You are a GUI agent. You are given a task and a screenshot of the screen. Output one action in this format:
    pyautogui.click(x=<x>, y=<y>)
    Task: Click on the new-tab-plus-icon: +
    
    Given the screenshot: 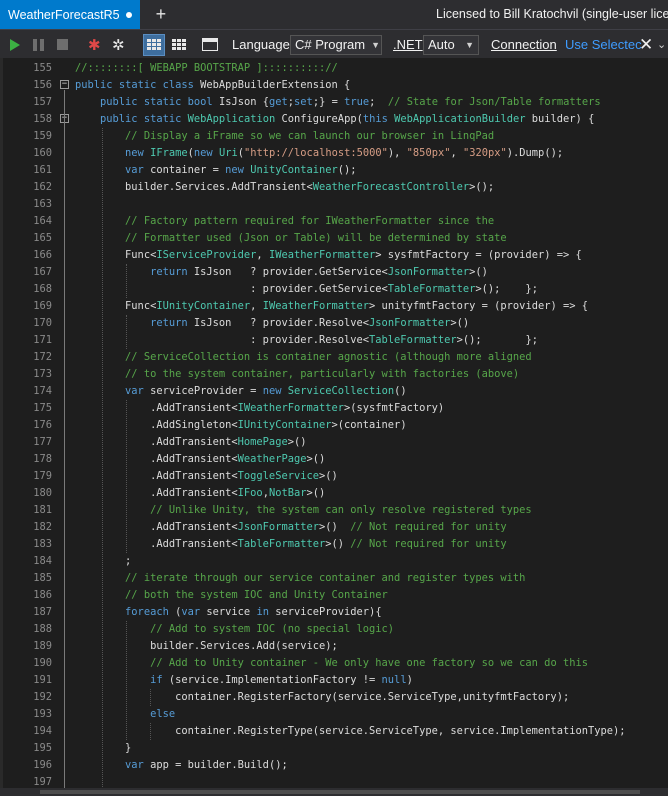 What is the action you would take?
    pyautogui.click(x=161, y=14)
    